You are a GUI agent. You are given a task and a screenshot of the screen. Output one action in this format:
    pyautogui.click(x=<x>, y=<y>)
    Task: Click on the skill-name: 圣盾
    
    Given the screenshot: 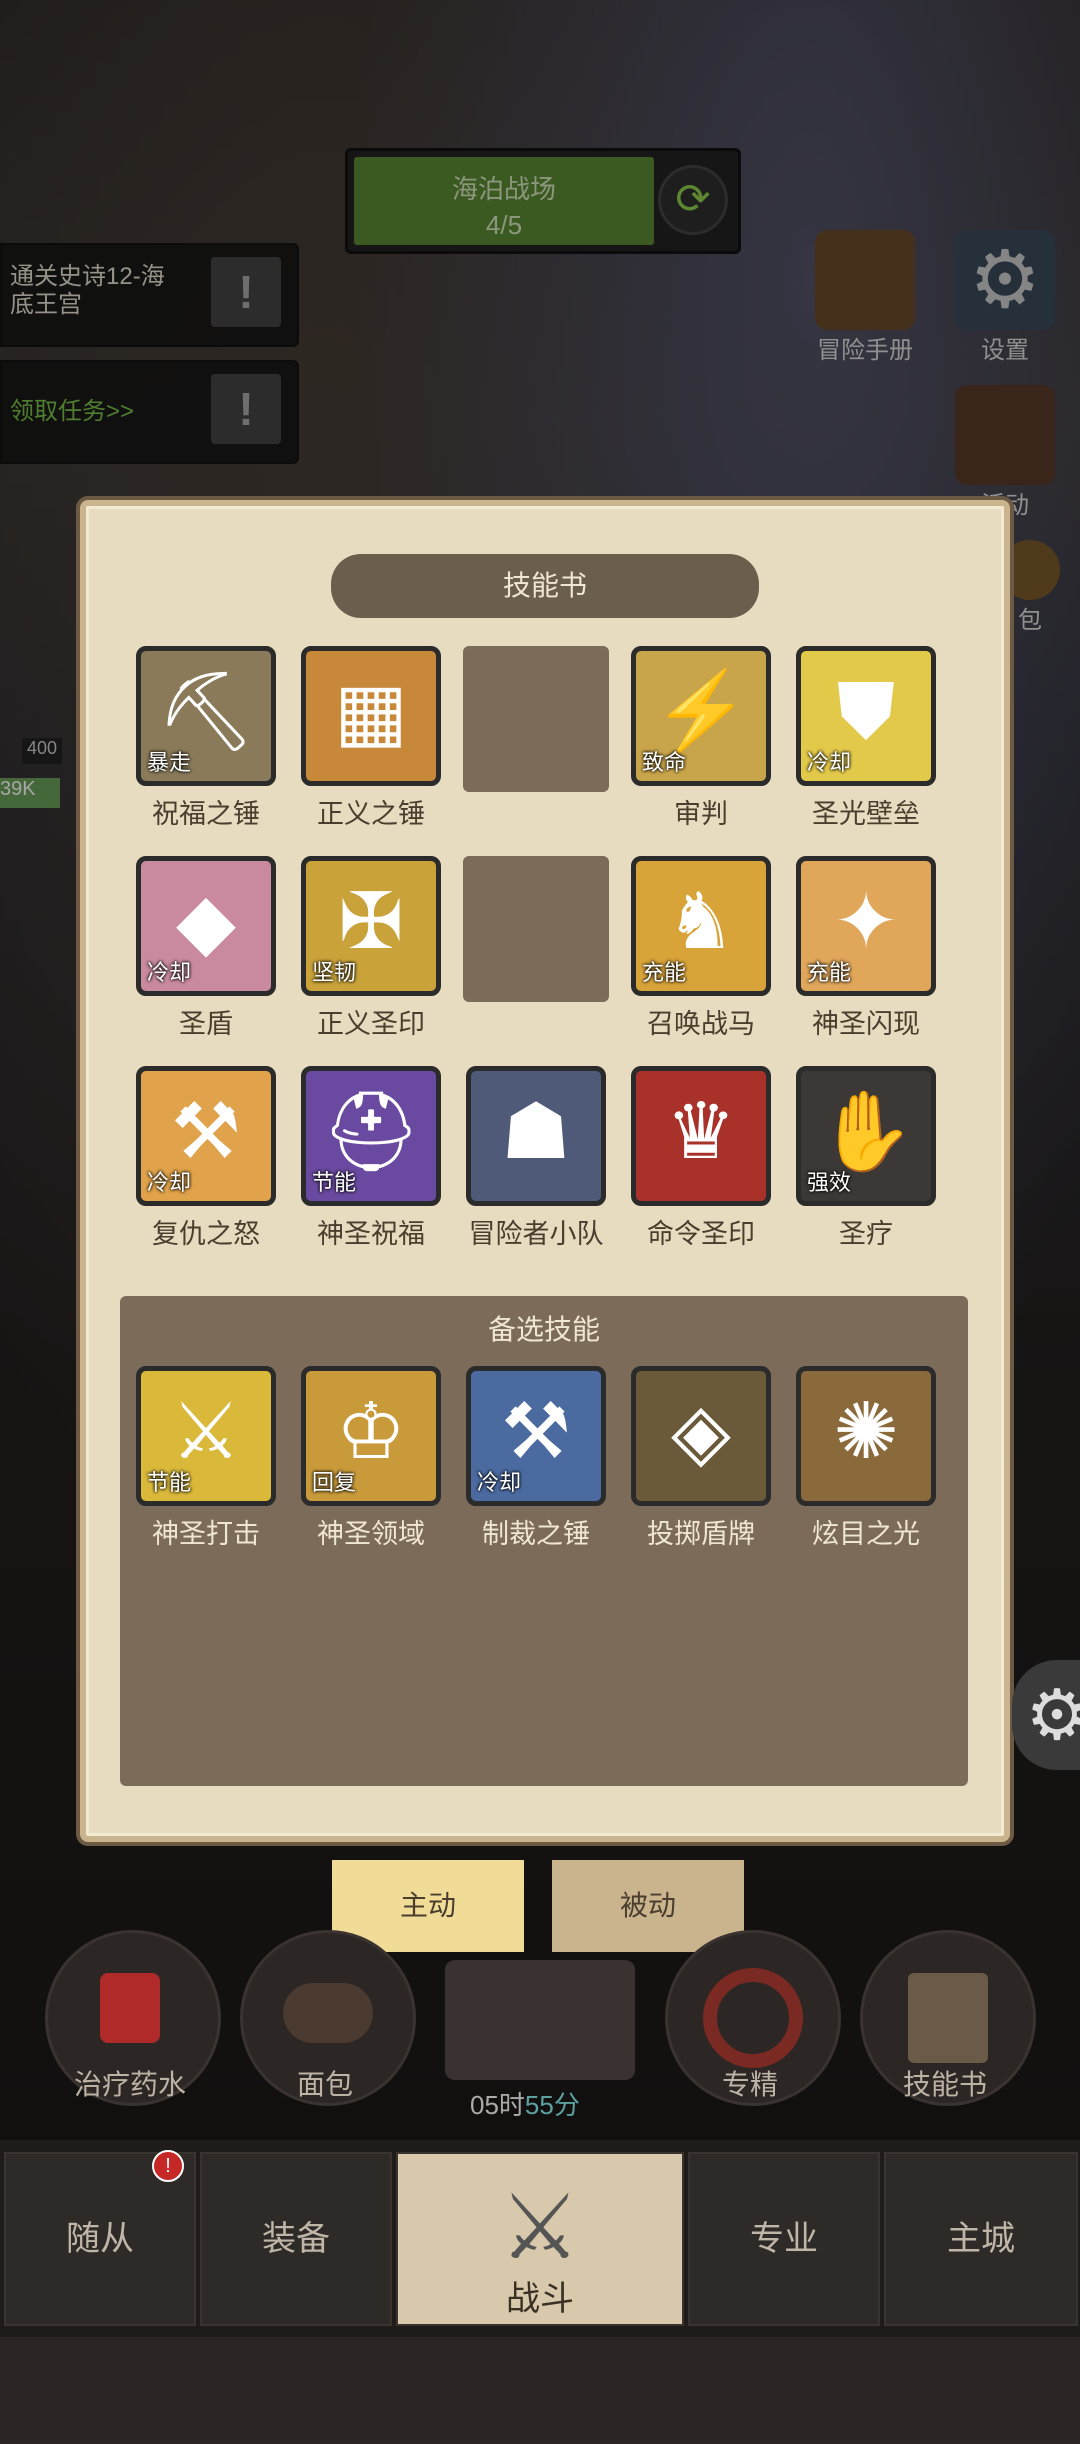 What is the action you would take?
    pyautogui.click(x=206, y=1024)
    